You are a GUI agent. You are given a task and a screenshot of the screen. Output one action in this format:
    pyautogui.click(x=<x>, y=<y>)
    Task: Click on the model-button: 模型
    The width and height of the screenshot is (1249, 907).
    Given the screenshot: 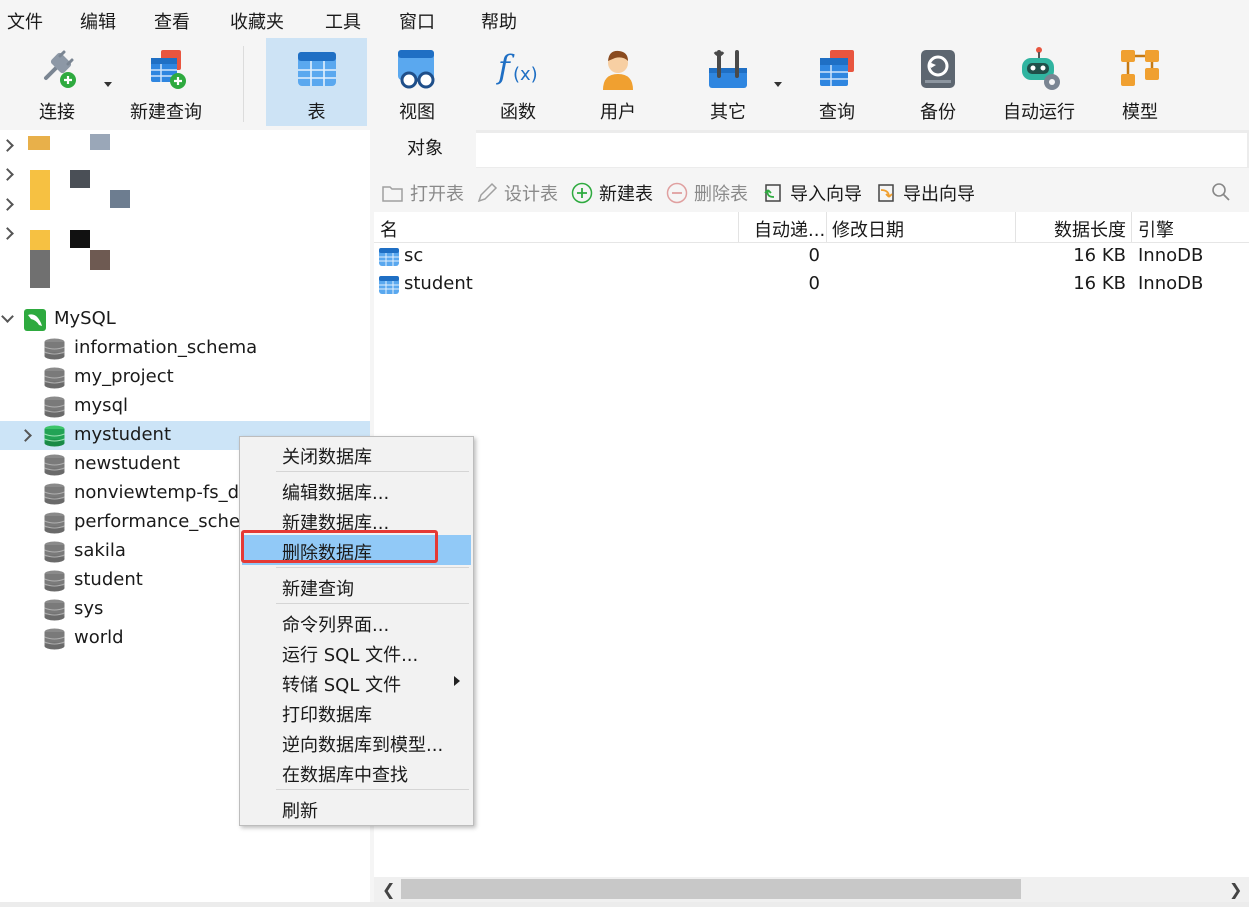 What is the action you would take?
    pyautogui.click(x=1140, y=82)
    